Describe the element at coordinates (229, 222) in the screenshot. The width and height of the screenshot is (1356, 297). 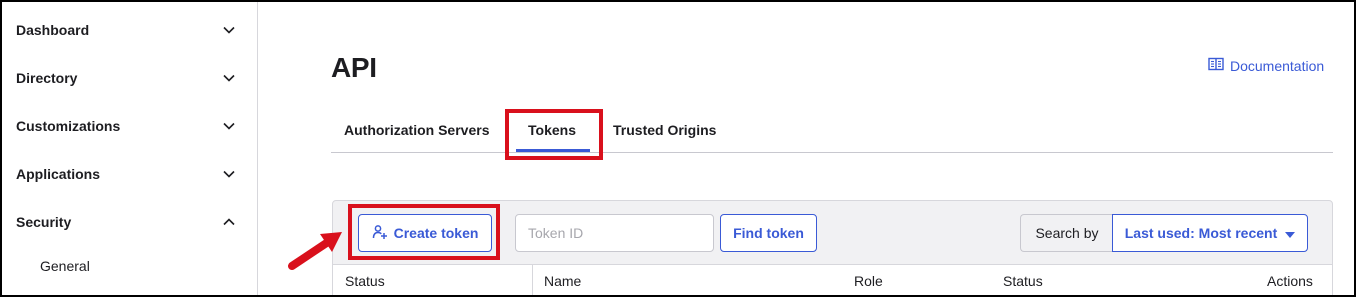
I see `chevron-up-icon` at that location.